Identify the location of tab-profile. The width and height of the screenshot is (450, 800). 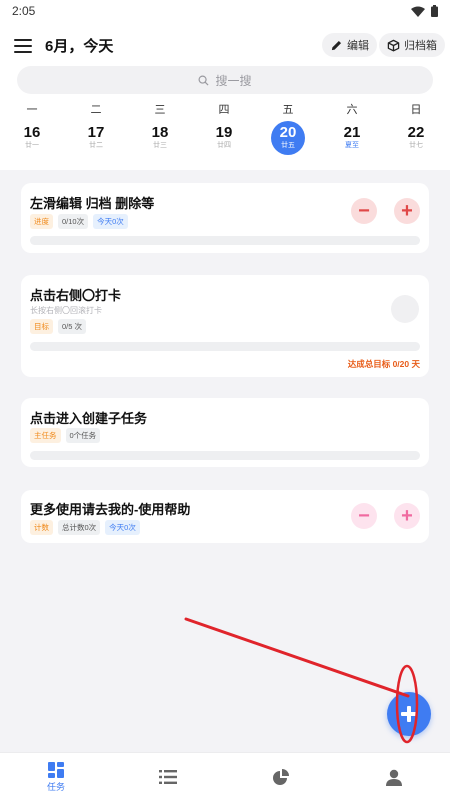
(394, 776).